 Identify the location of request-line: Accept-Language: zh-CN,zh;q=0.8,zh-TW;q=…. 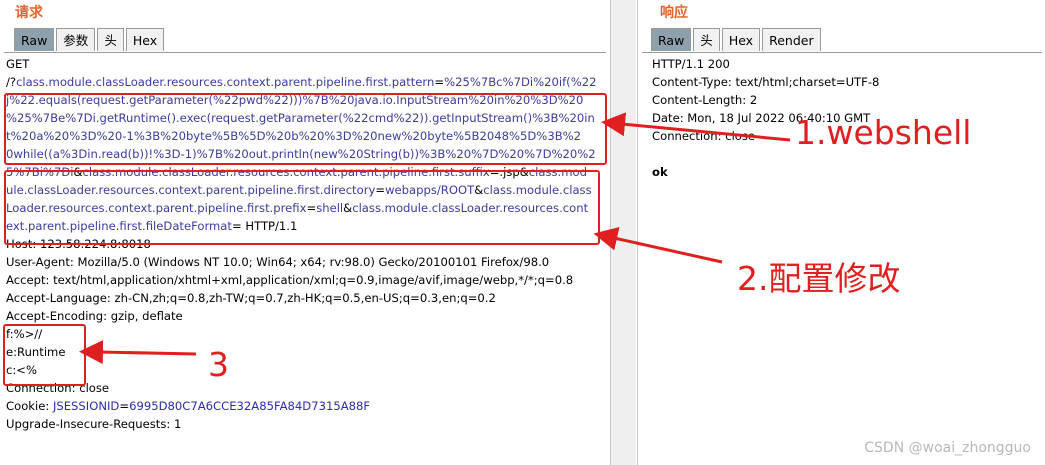
(301, 298).